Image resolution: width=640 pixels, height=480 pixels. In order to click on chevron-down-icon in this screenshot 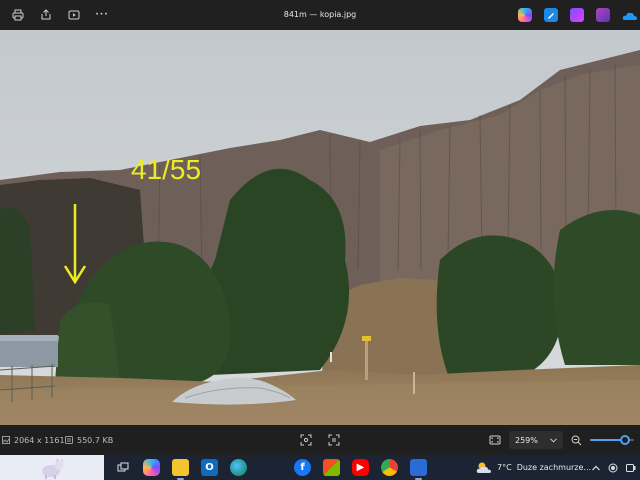, I will do `click(553, 440)`.